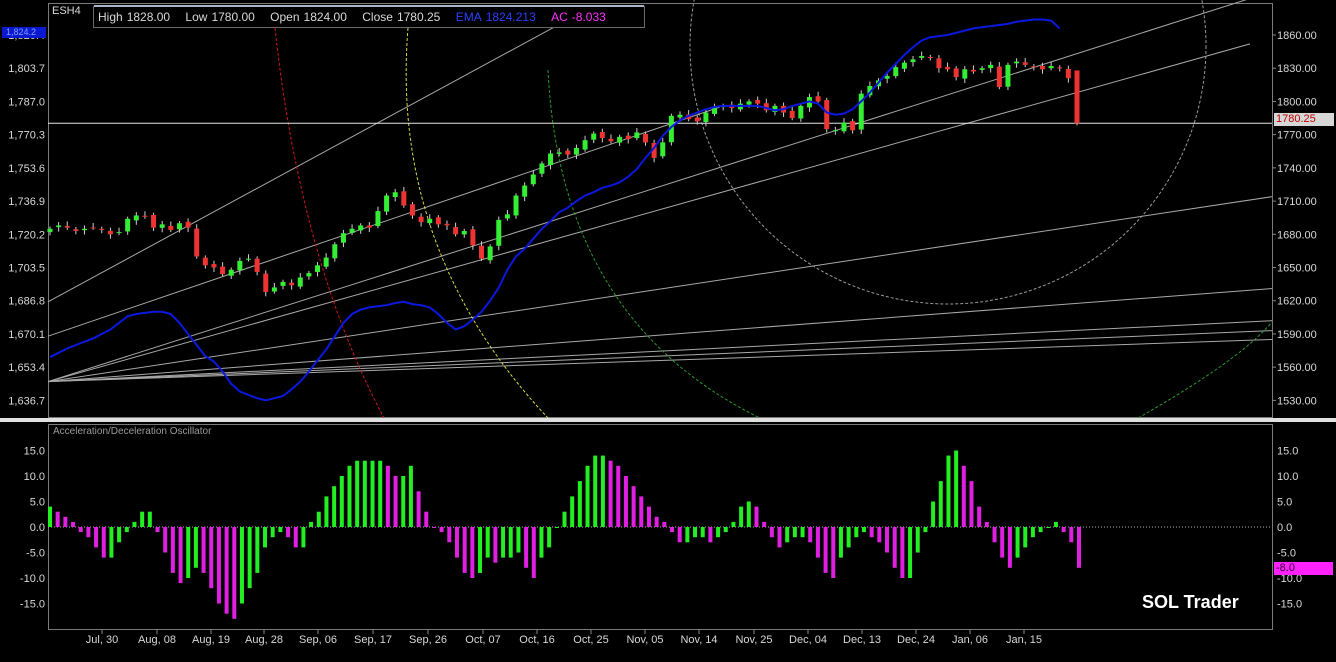  I want to click on x-axis-tick-label: Sep, 06, so click(318, 640).